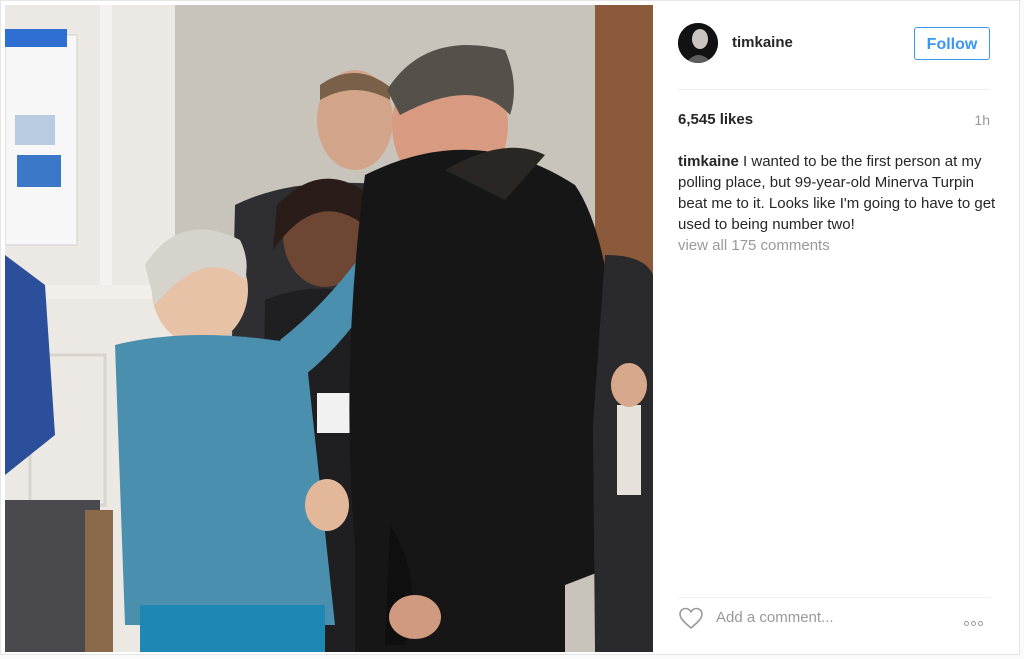  I want to click on post-header: timkaine Follow, so click(834, 55).